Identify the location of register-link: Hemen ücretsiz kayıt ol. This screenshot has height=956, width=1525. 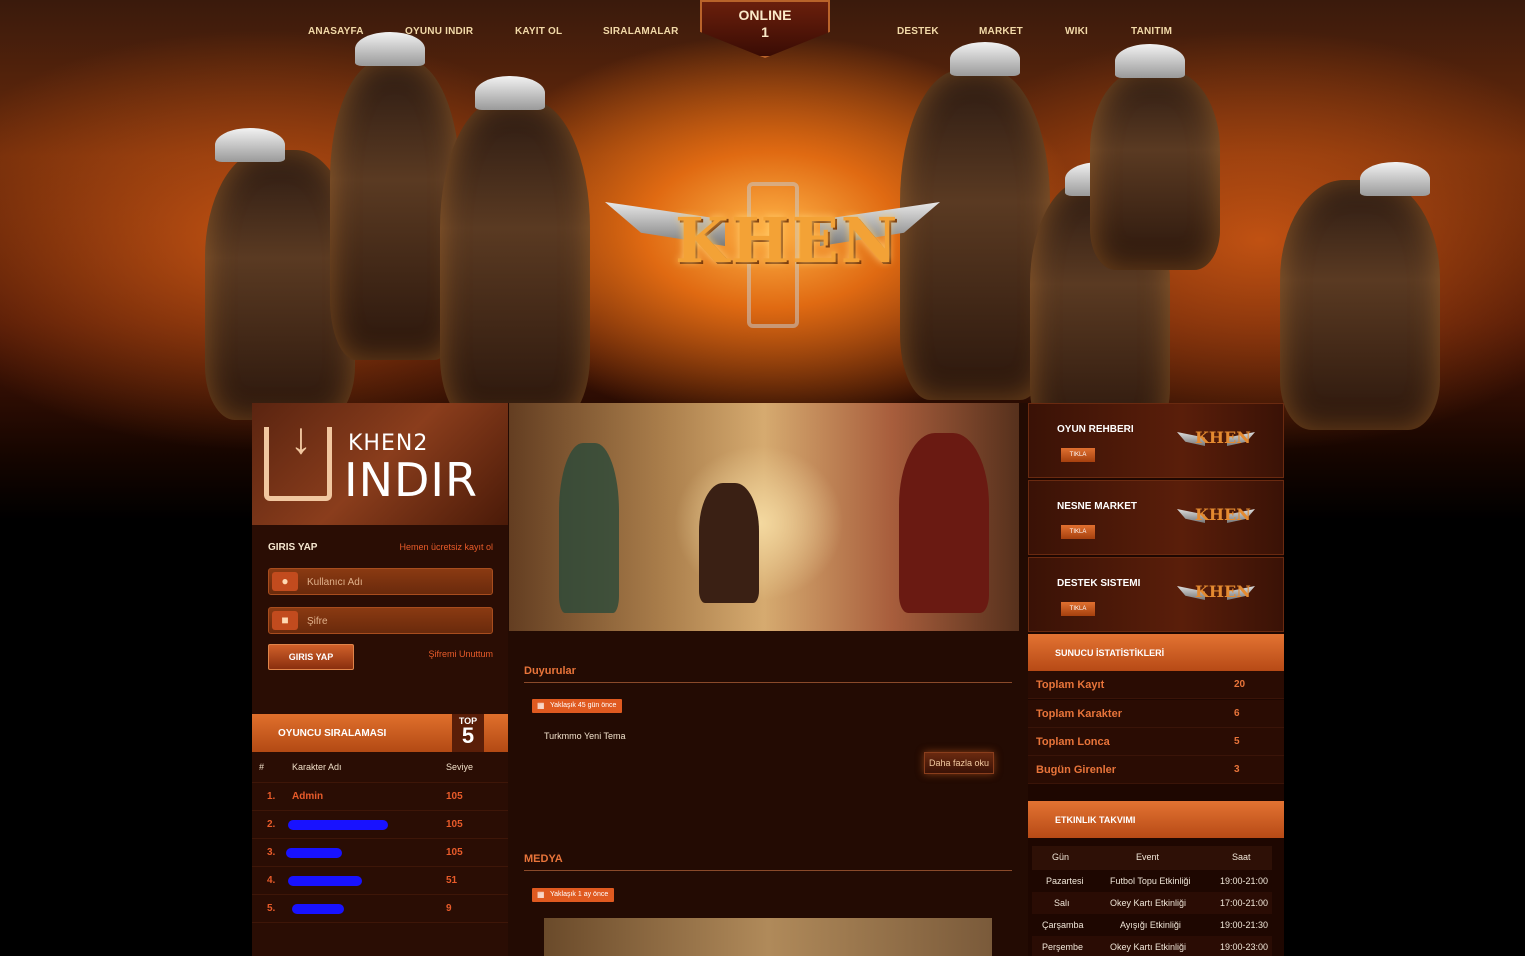
(446, 547).